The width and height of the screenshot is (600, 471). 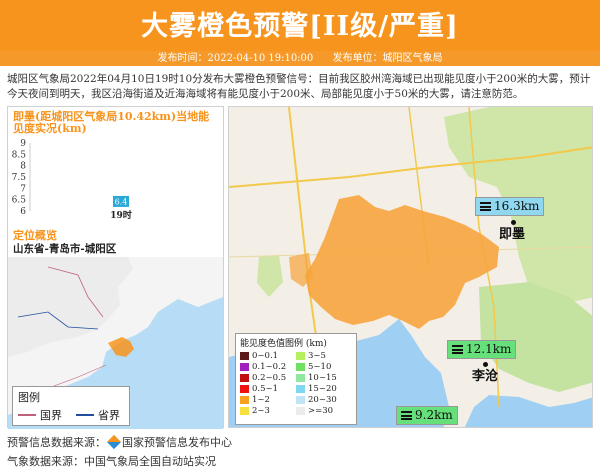 I want to click on legend-label: 0.2~0.5, so click(x=269, y=378).